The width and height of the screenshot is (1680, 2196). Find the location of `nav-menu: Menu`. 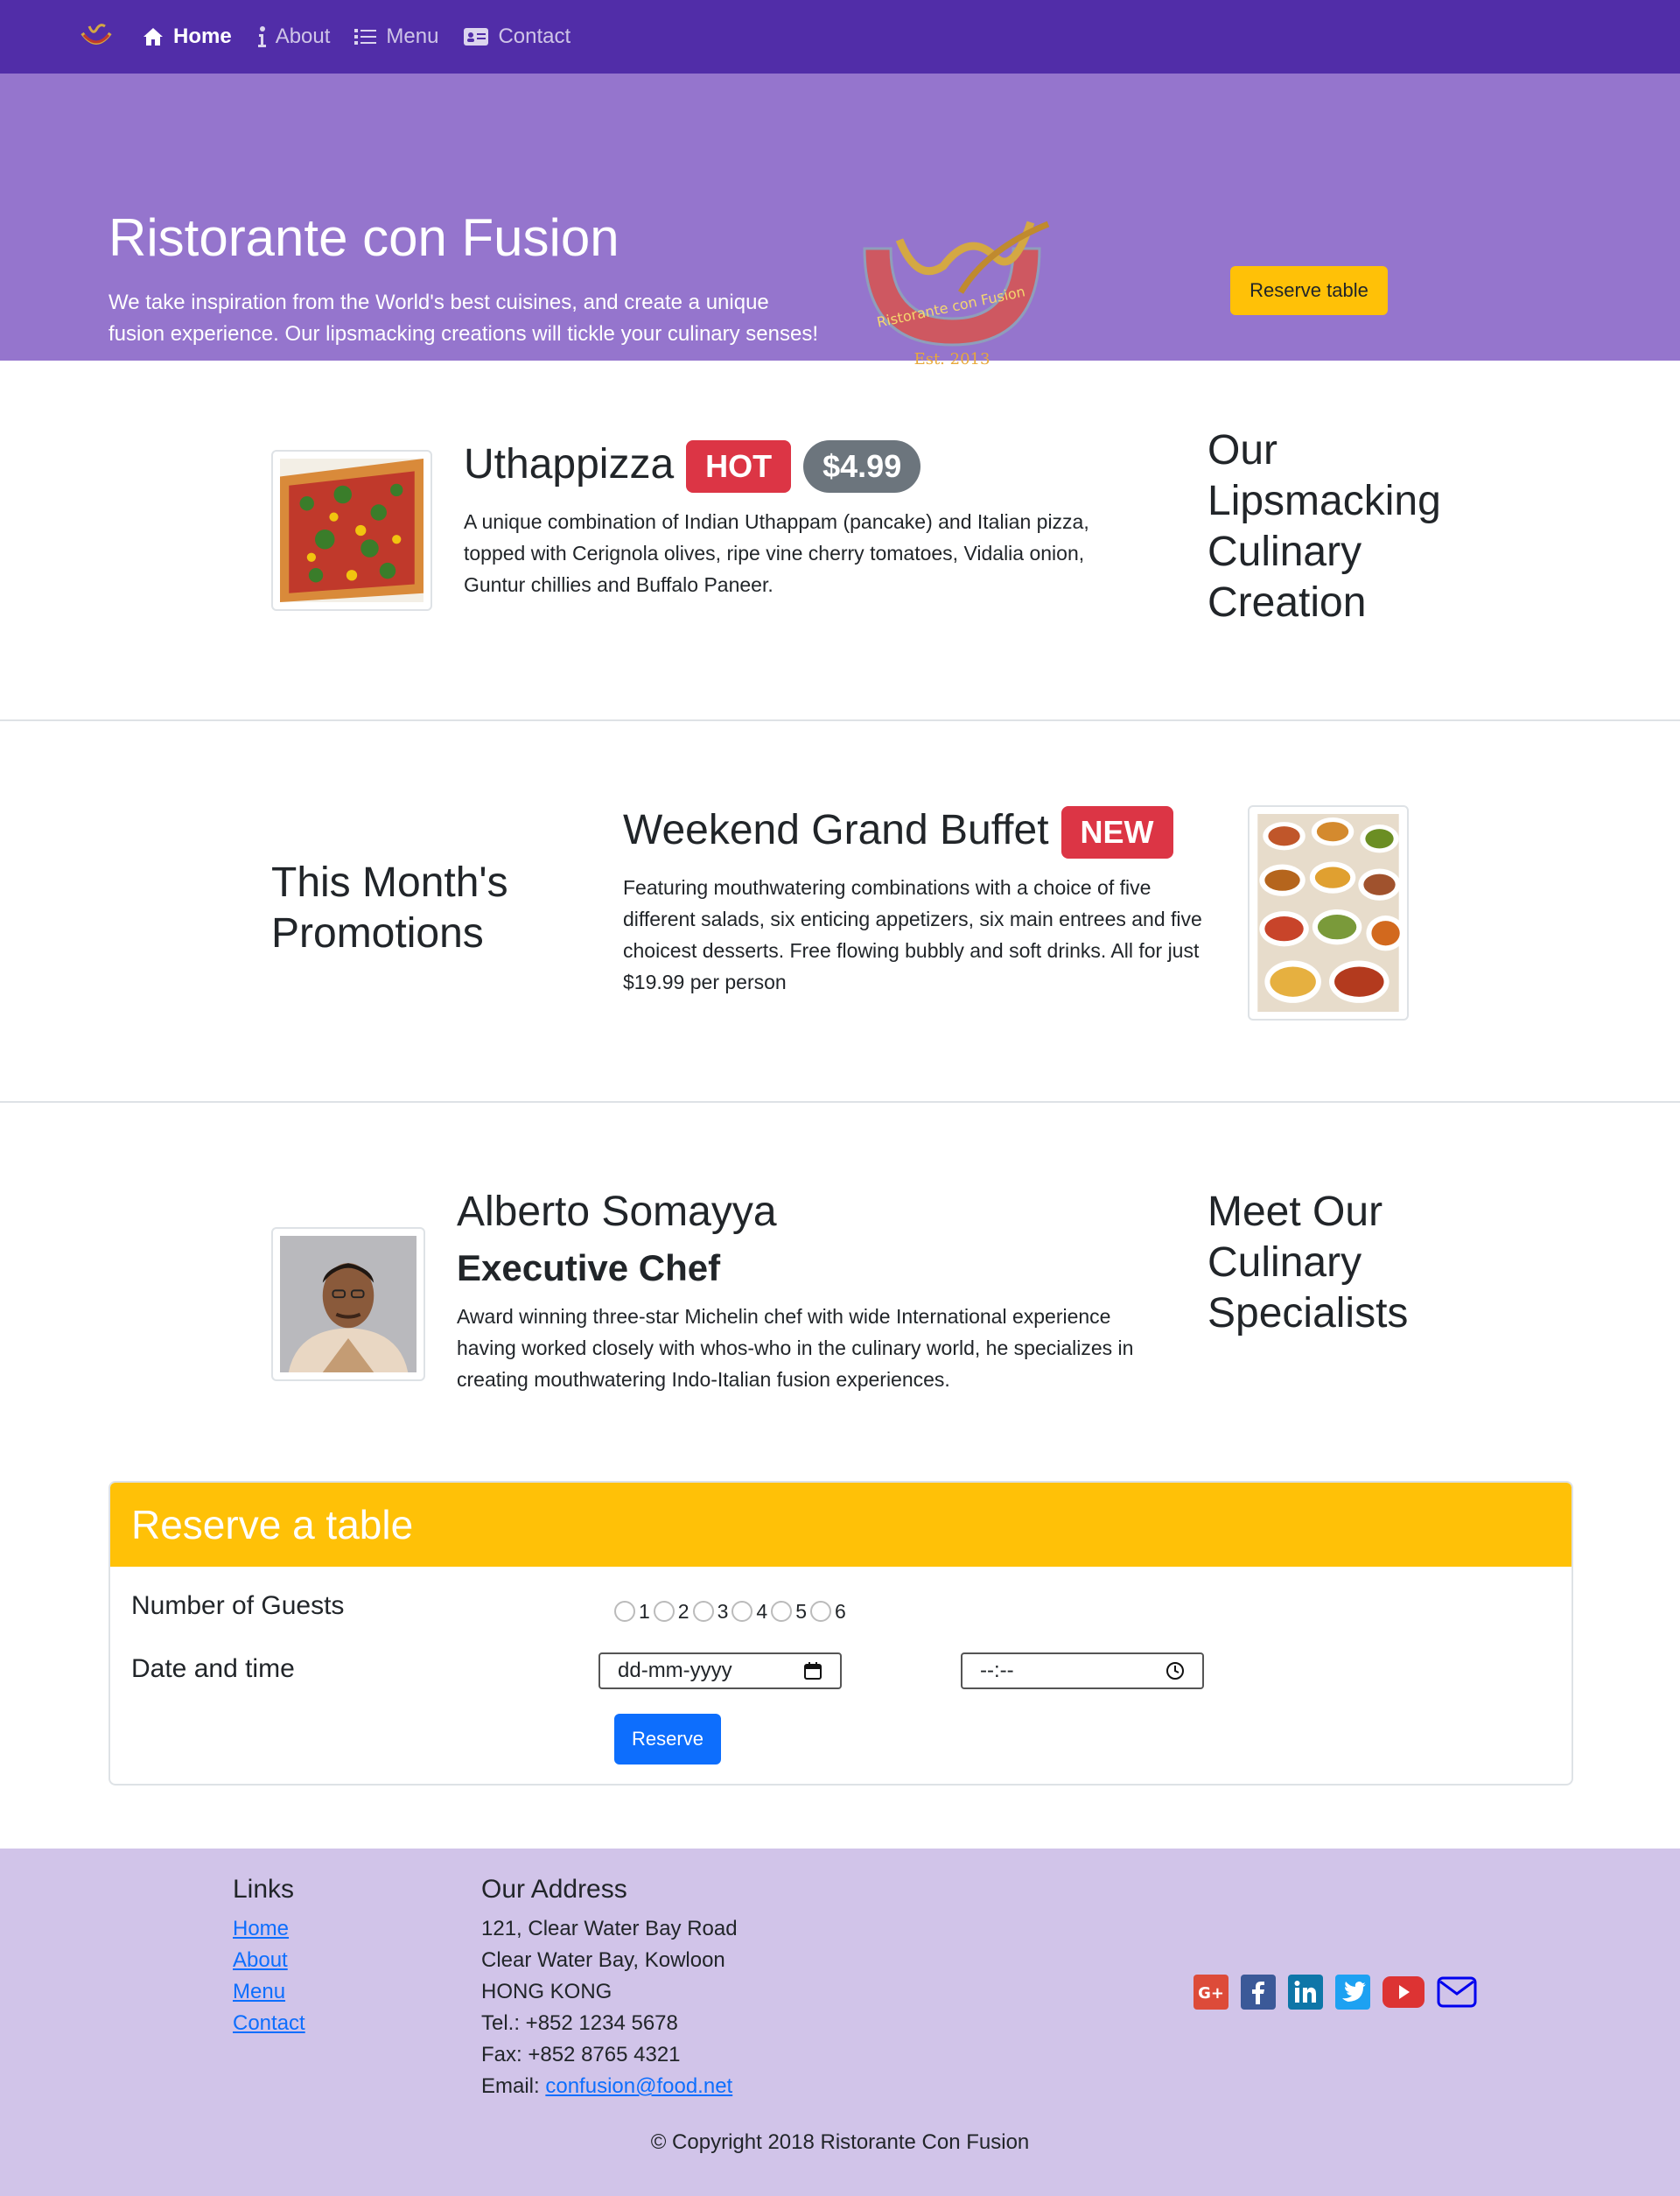

nav-menu: Menu is located at coordinates (396, 37).